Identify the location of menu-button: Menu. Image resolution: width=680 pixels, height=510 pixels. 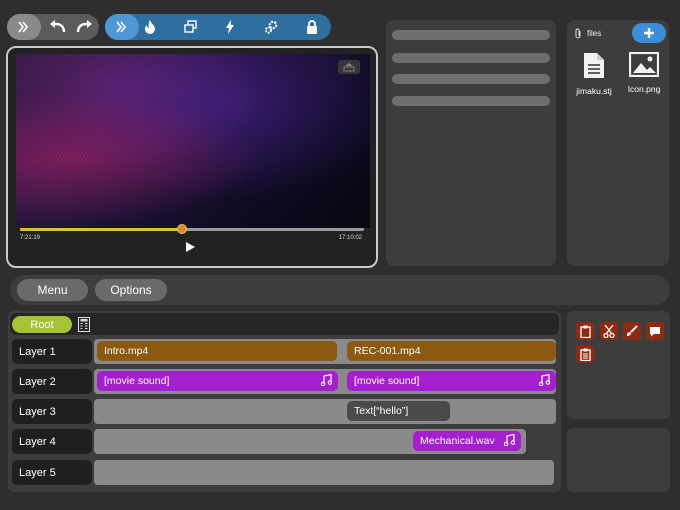
(52, 290).